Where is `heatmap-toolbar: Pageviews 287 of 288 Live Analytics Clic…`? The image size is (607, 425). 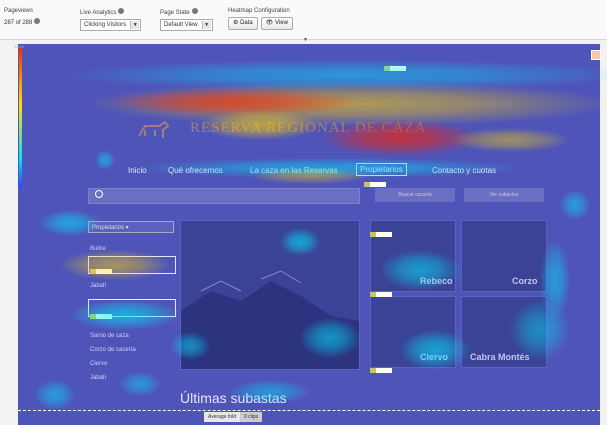 heatmap-toolbar: Pageviews 287 of 288 Live Analytics Clic… is located at coordinates (303, 20).